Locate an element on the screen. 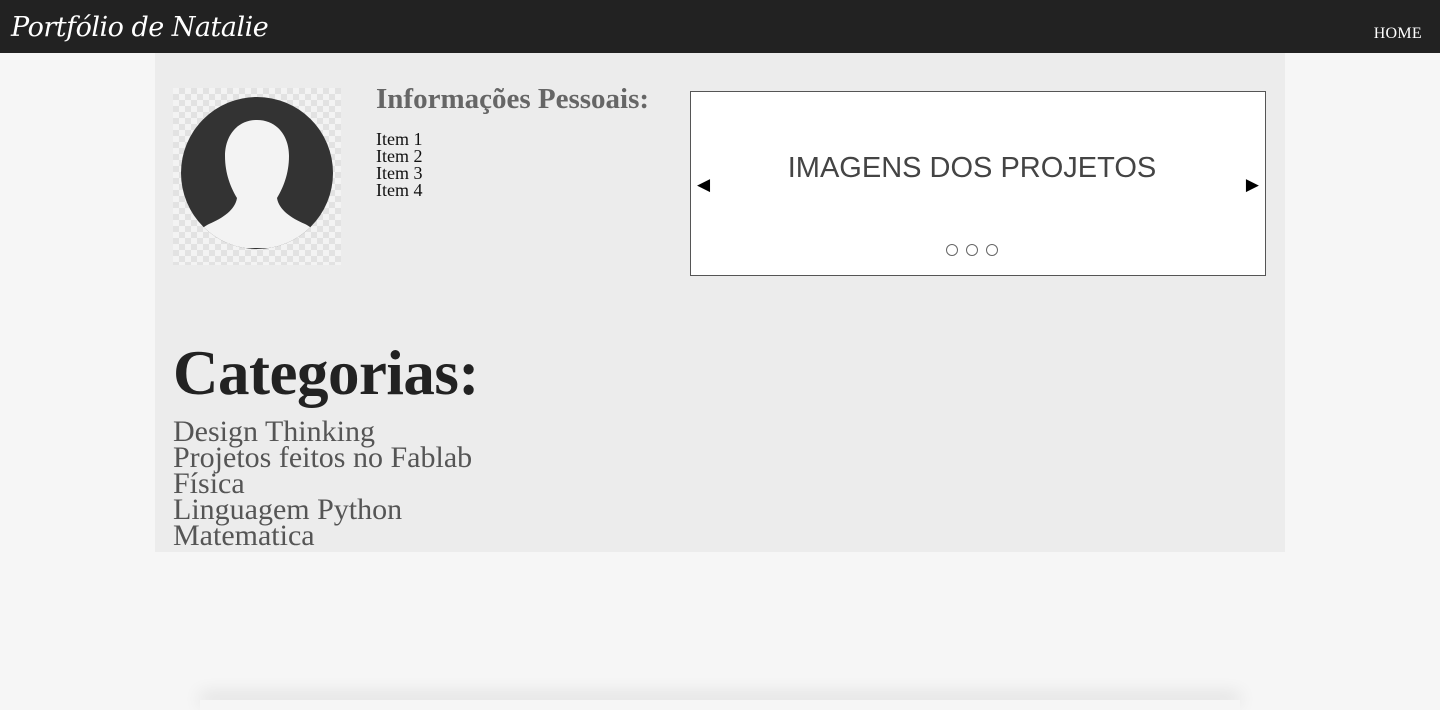  carousel-indicators is located at coordinates (972, 250).